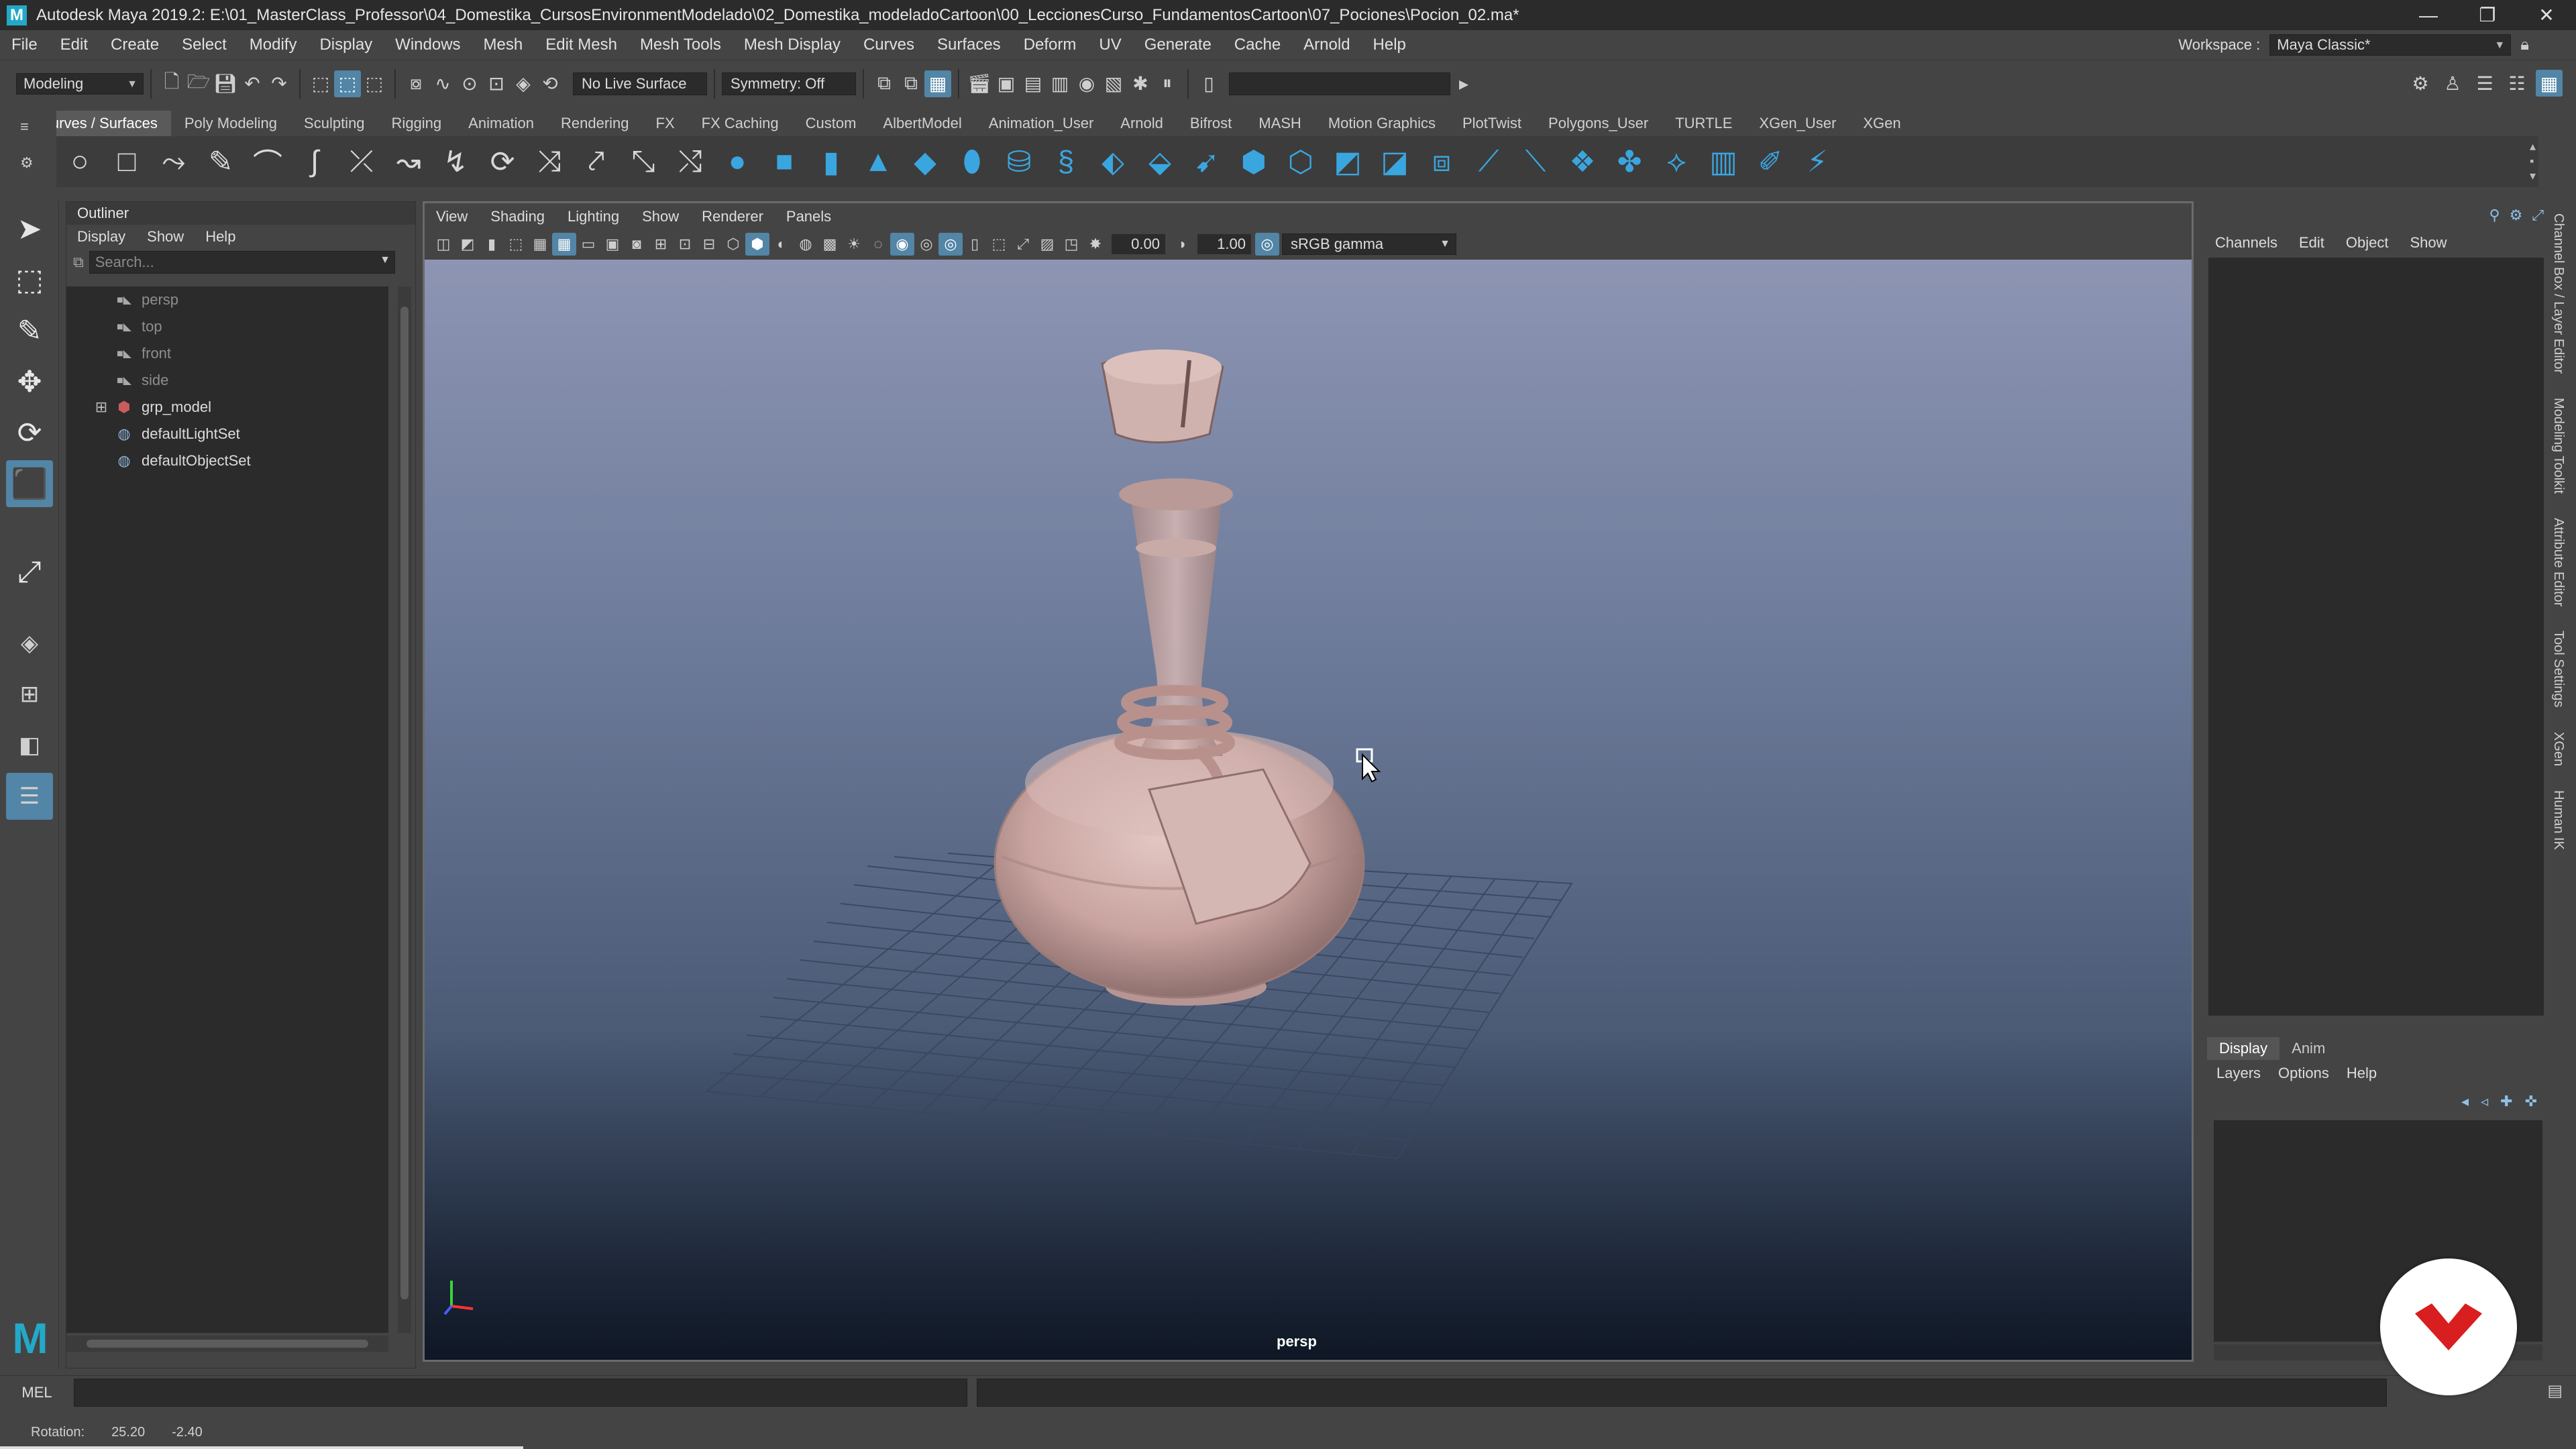 The width and height of the screenshot is (2576, 1449). Describe the element at coordinates (1113, 83) in the screenshot. I see `light-editor-icon: ▧` at that location.